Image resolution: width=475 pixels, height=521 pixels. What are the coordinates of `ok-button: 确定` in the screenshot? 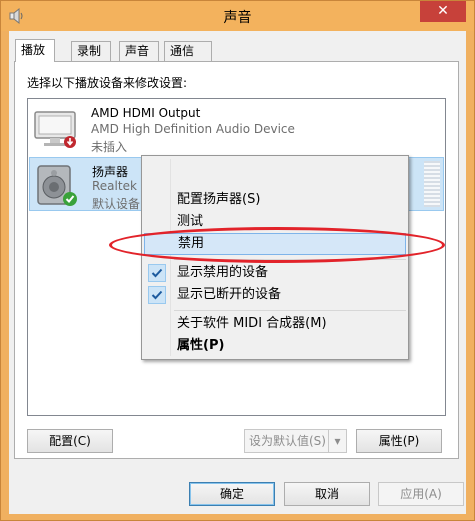 It's located at (232, 494).